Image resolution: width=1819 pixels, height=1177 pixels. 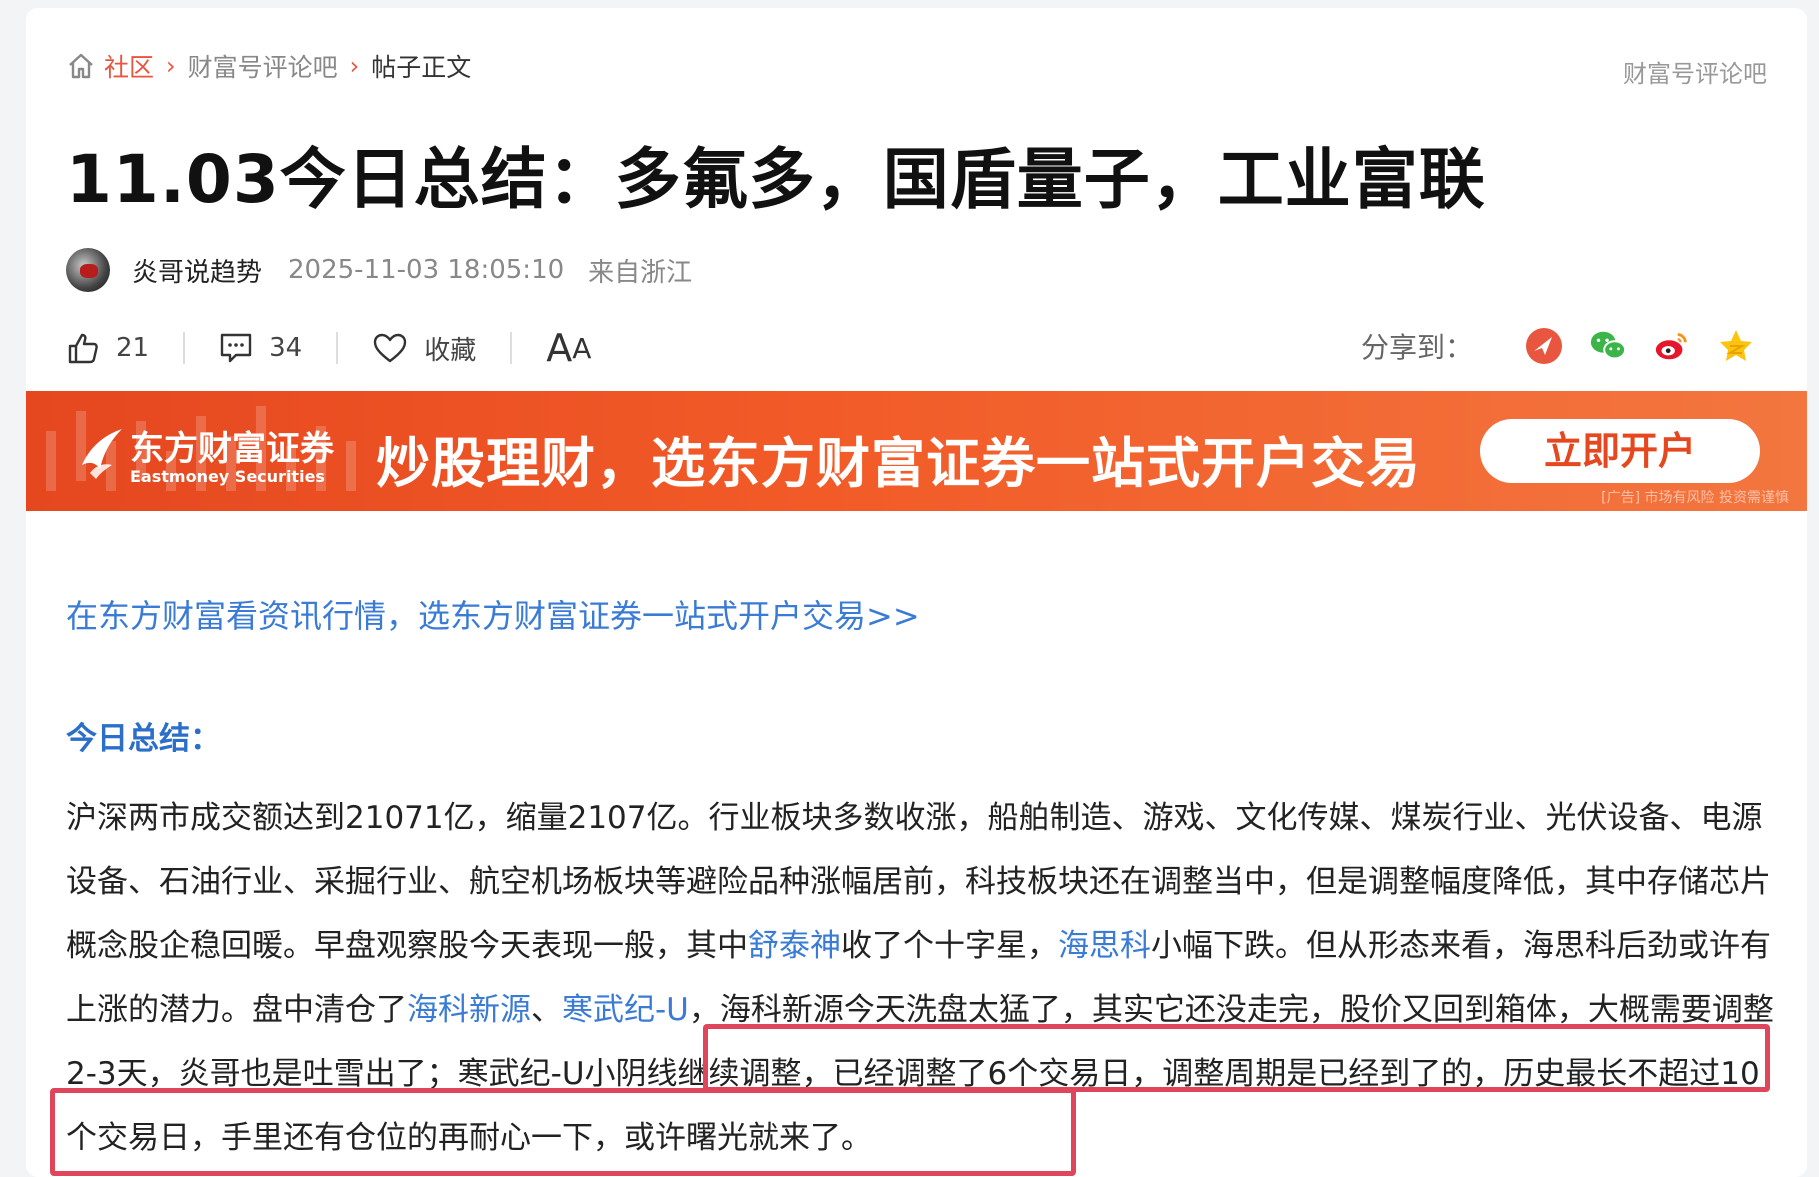 I want to click on stock-link-shutaishen: 舒泰神, so click(x=794, y=946).